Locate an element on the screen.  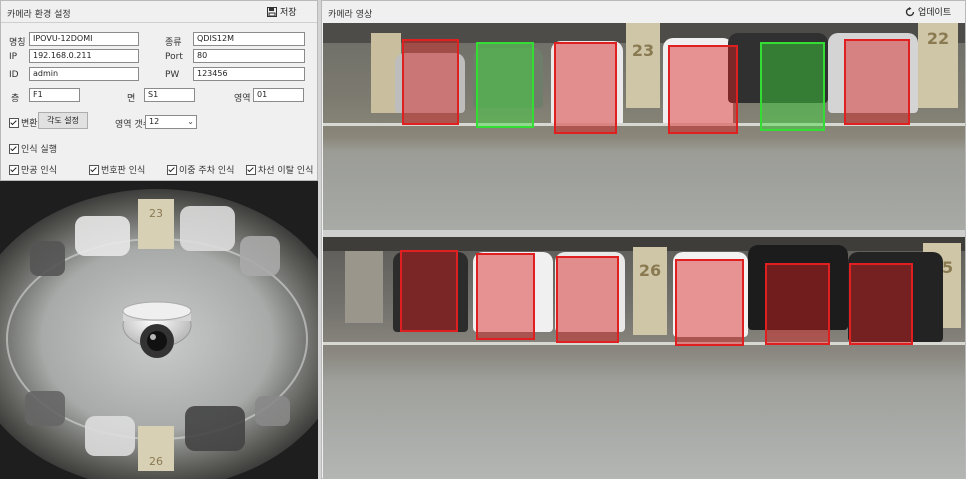
ip-field: 192.168.0.211 is located at coordinates (84, 56).